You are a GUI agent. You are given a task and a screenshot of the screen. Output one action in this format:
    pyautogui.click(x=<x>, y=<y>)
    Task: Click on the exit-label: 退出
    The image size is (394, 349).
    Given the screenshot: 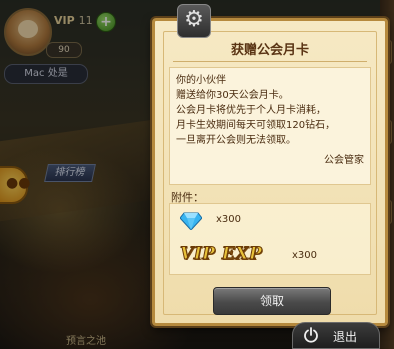 What is the action you would take?
    pyautogui.click(x=345, y=337)
    